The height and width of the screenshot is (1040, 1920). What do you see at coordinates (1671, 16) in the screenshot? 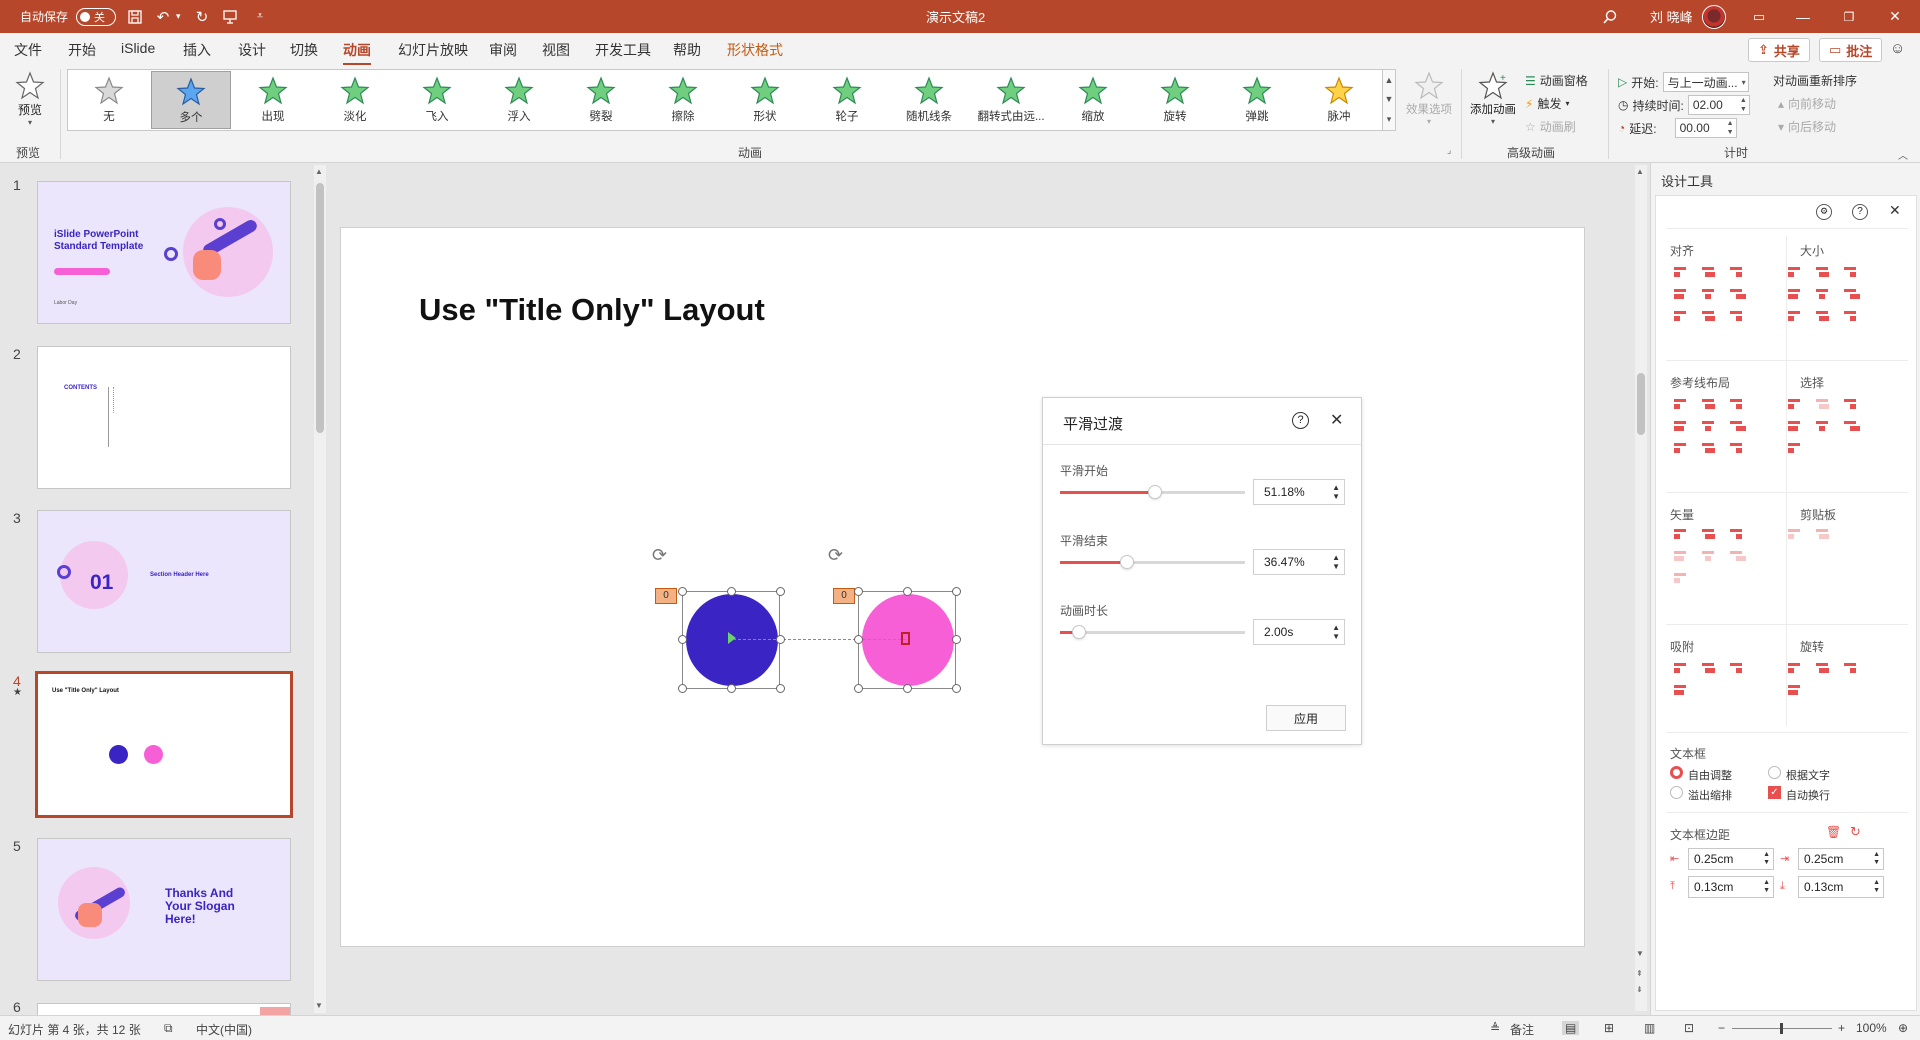
I see `user-name: 刘 晓峰` at bounding box center [1671, 16].